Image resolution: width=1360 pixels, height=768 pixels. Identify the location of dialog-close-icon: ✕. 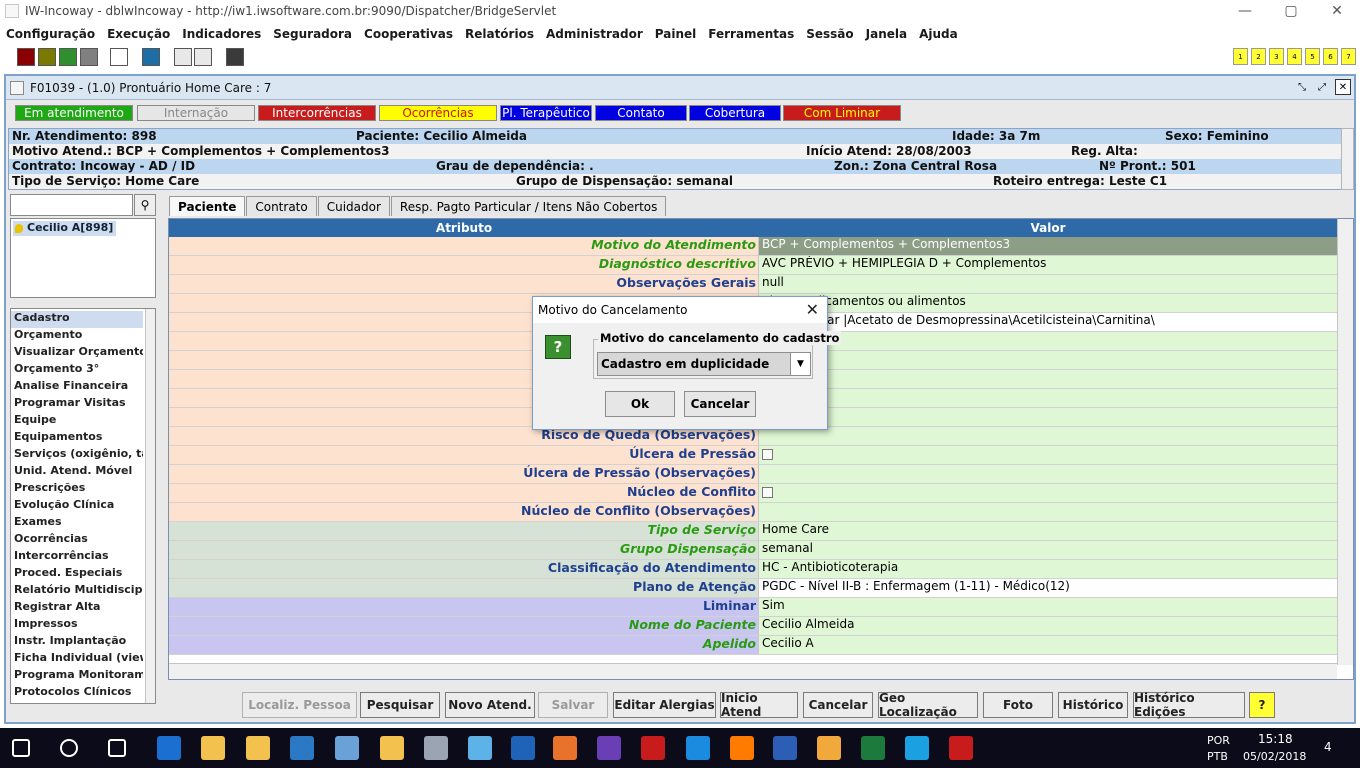
(812, 309).